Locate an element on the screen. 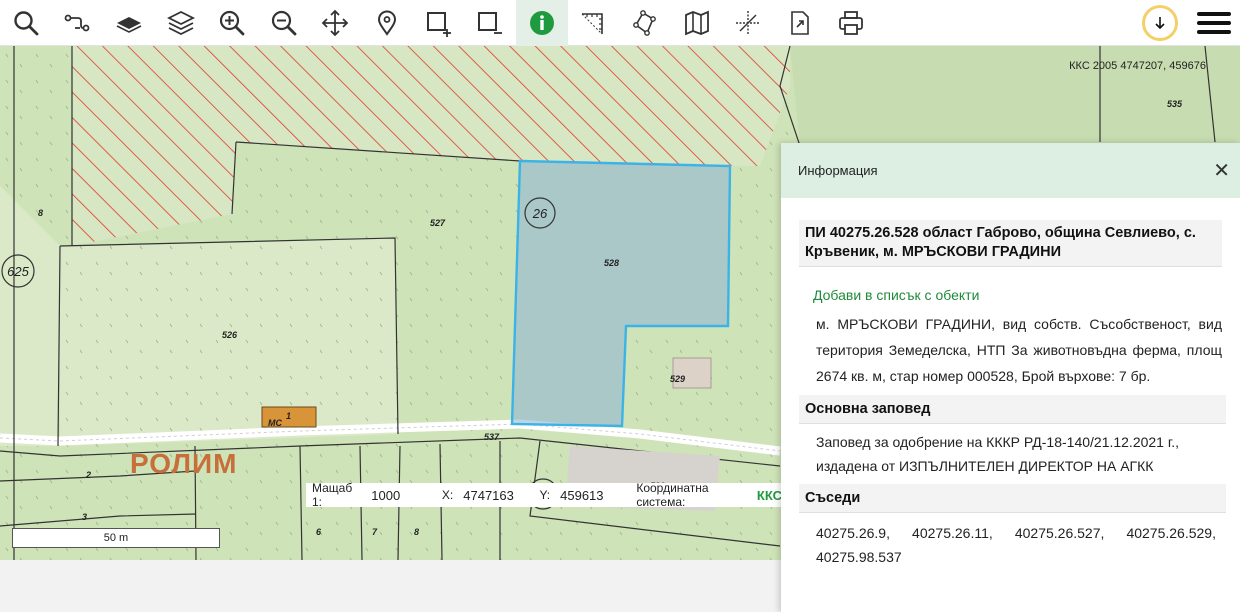 The image size is (1240, 612). location-pin-icon is located at coordinates (386, 23).